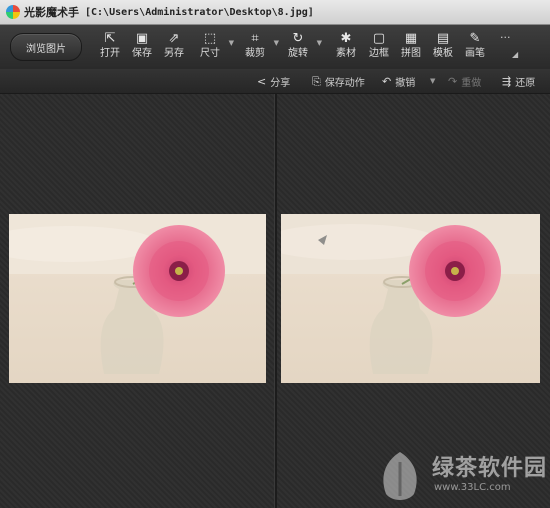  I want to click on save-as-button: ⇗ 另存, so click(174, 46).